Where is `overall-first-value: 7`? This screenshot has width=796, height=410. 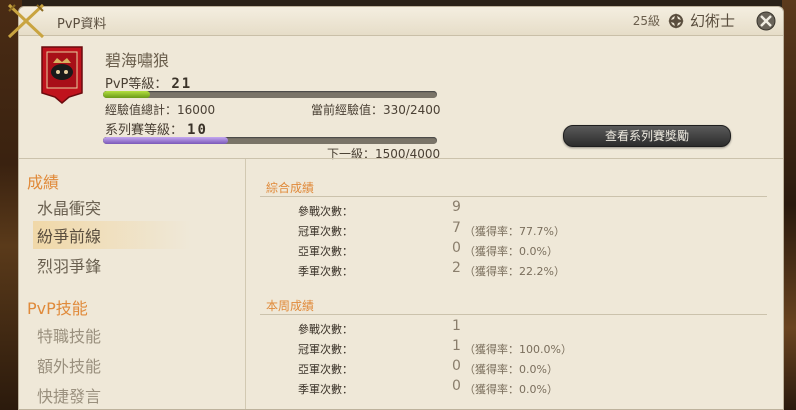
overall-first-value: 7 is located at coordinates (456, 228).